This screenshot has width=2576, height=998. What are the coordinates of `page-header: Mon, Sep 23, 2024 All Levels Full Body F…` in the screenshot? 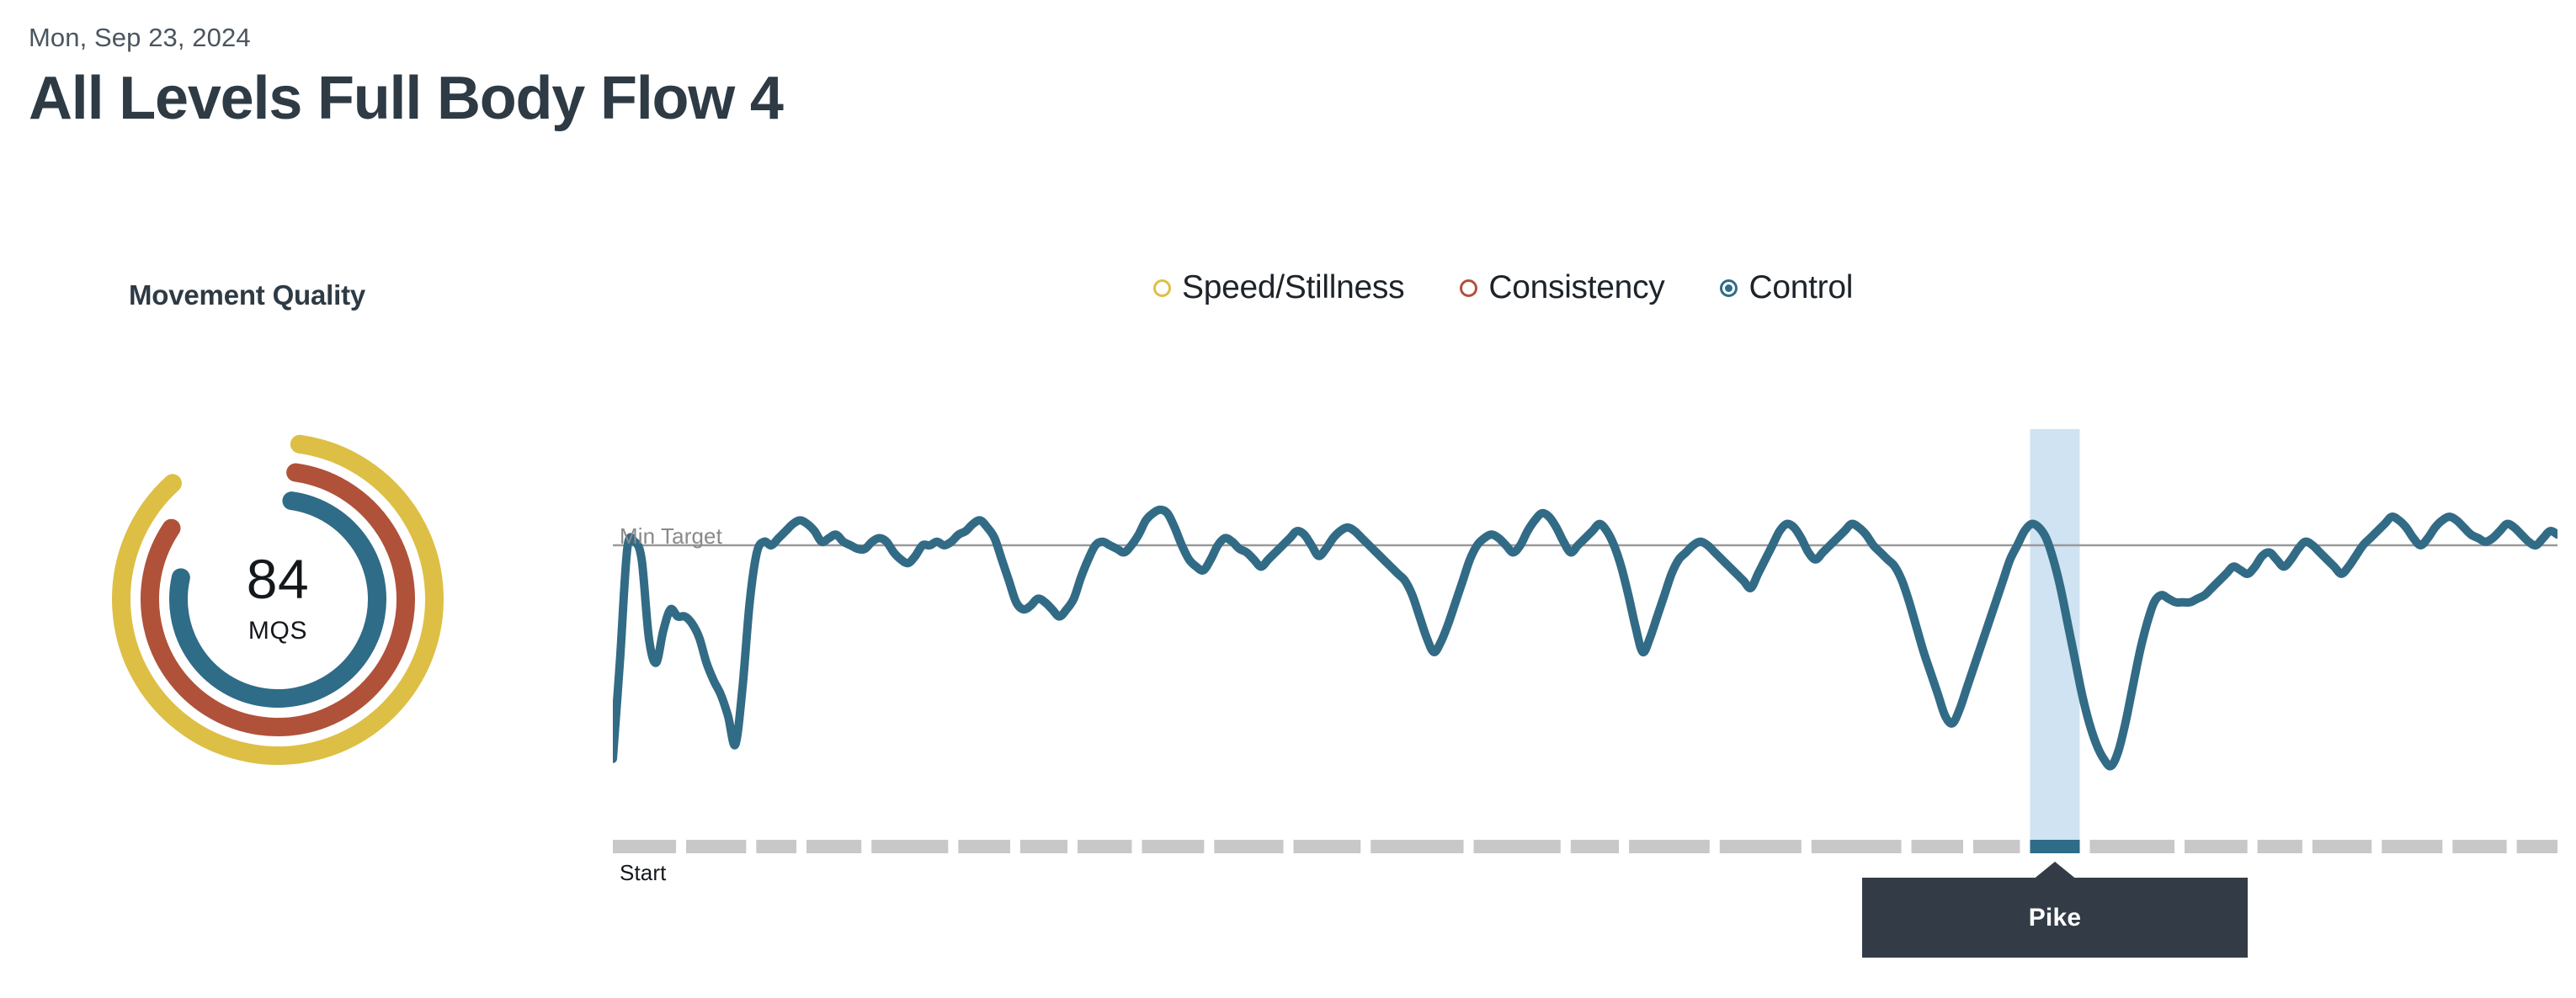 It's located at (407, 78).